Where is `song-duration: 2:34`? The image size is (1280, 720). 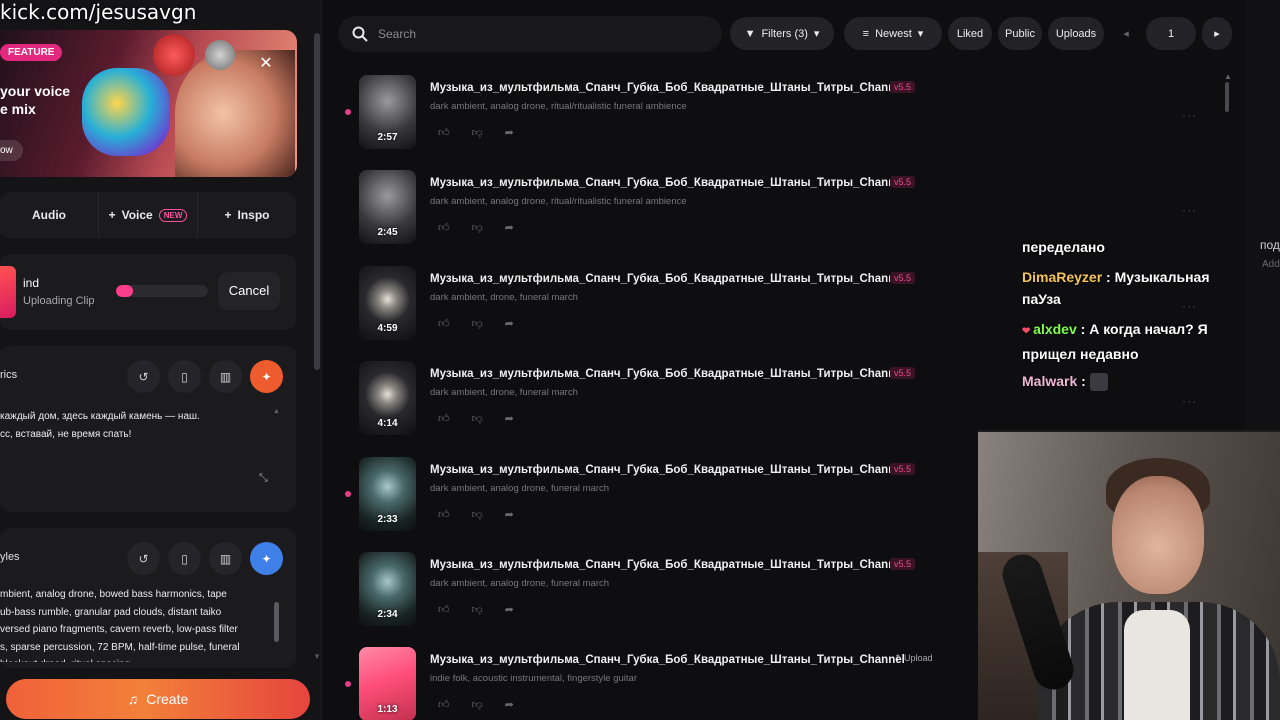 song-duration: 2:34 is located at coordinates (387, 614).